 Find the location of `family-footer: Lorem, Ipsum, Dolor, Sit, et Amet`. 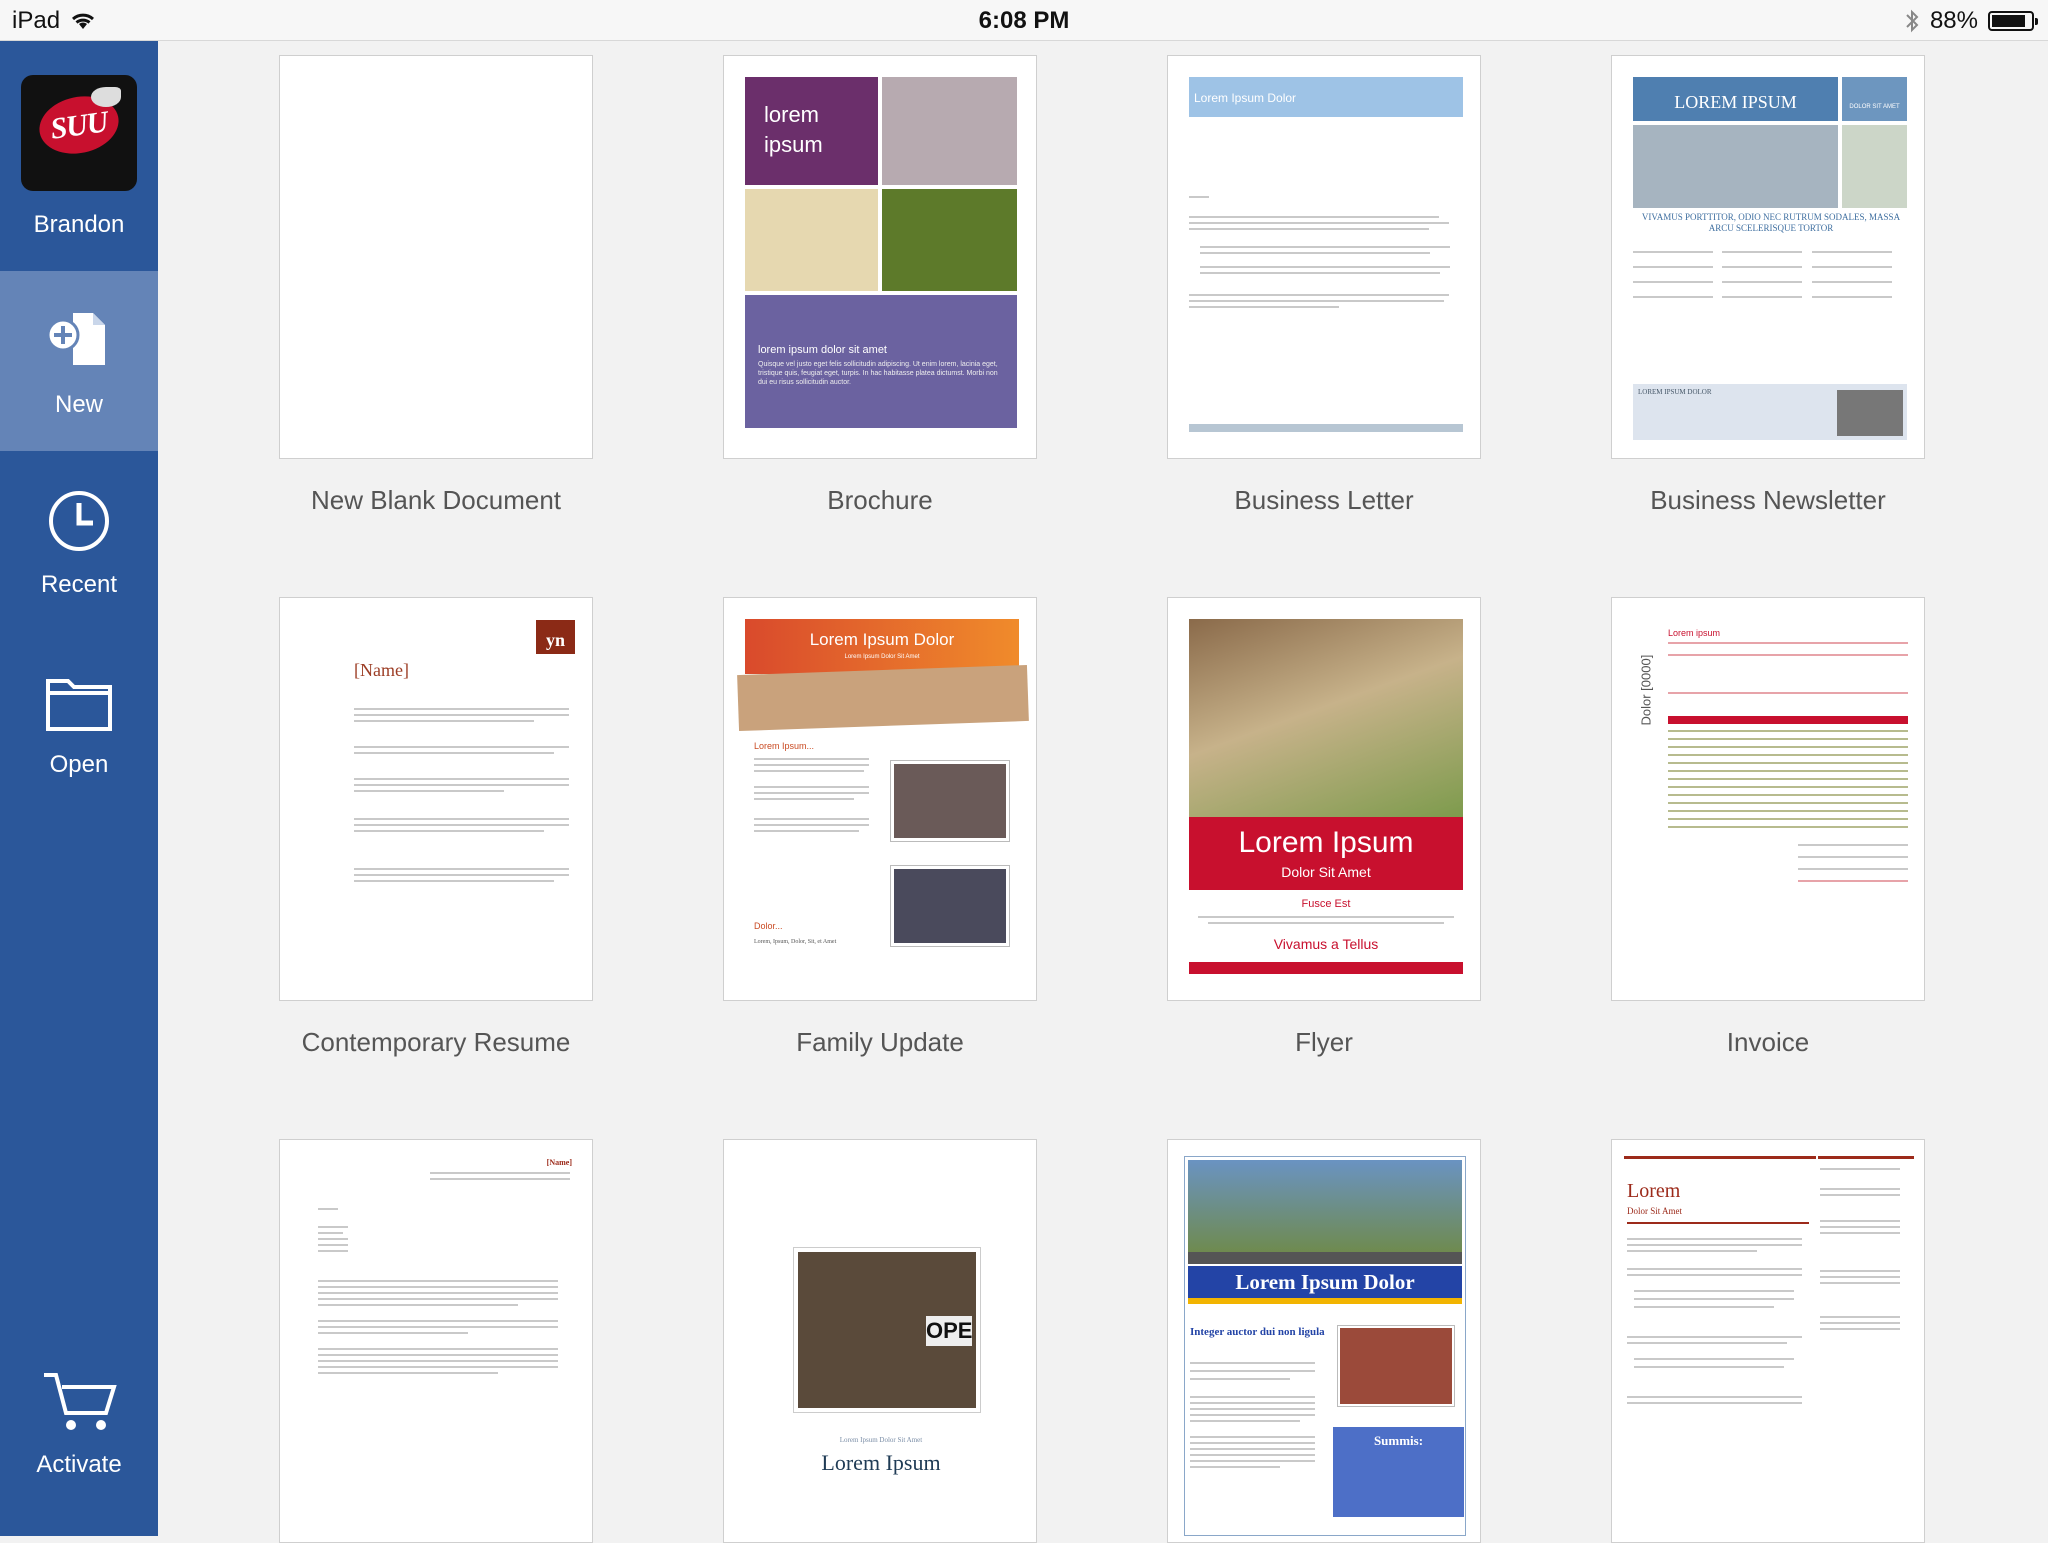

family-footer: Lorem, Ipsum, Dolor, Sit, et Amet is located at coordinates (795, 942).